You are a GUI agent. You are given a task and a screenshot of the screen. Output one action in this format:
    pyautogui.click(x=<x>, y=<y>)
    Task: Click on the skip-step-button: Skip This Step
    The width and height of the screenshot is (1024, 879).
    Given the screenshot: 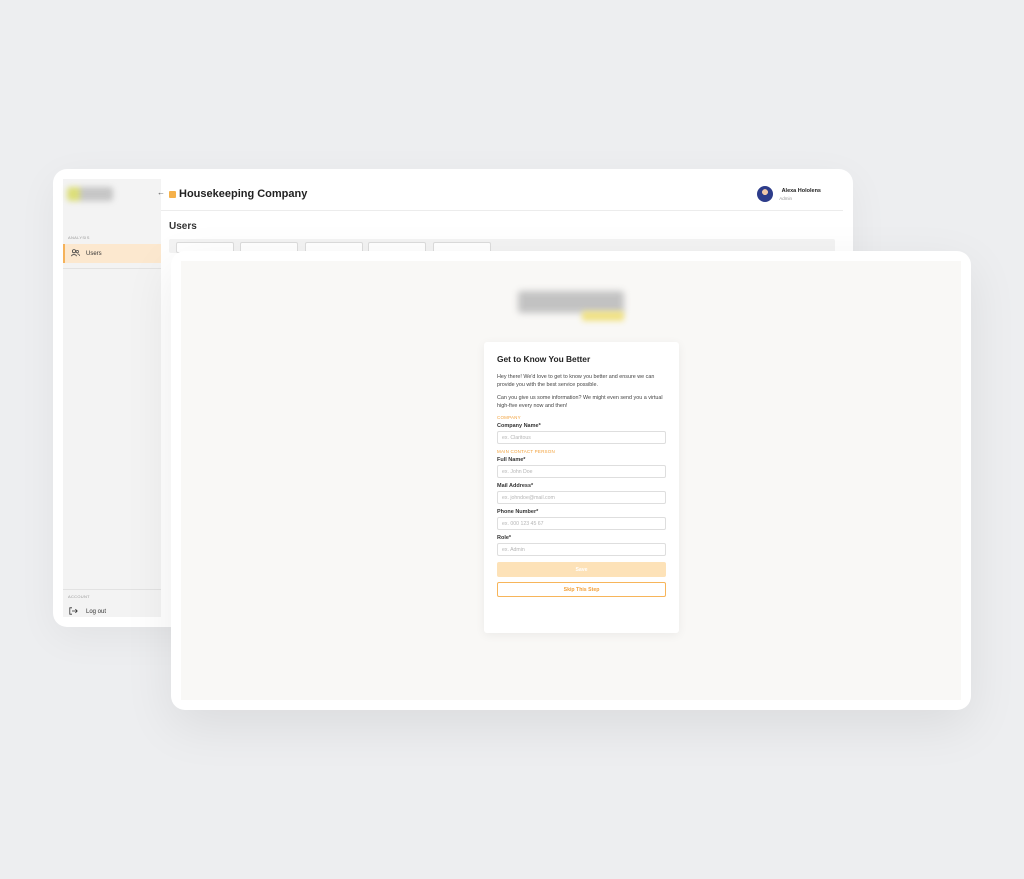 What is the action you would take?
    pyautogui.click(x=581, y=589)
    